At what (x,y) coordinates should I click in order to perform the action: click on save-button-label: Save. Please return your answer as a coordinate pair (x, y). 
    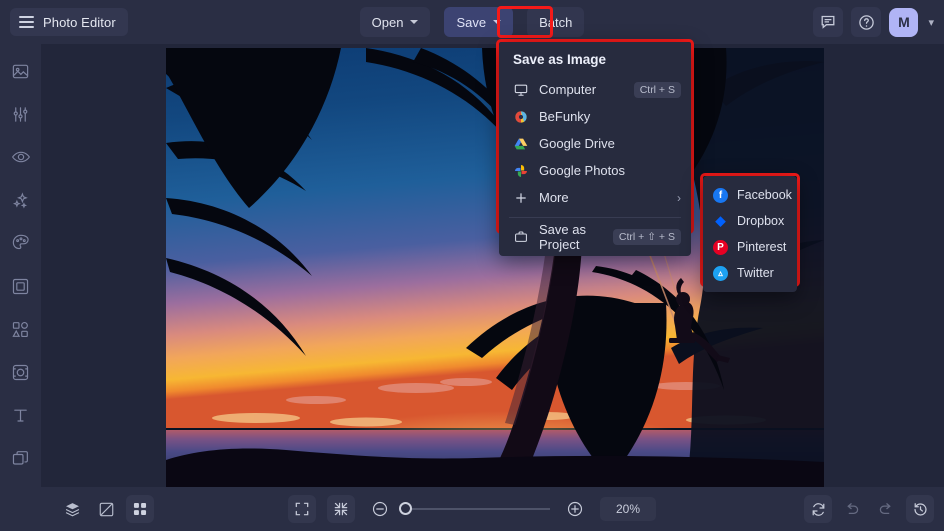
    Looking at the image, I should click on (471, 22).